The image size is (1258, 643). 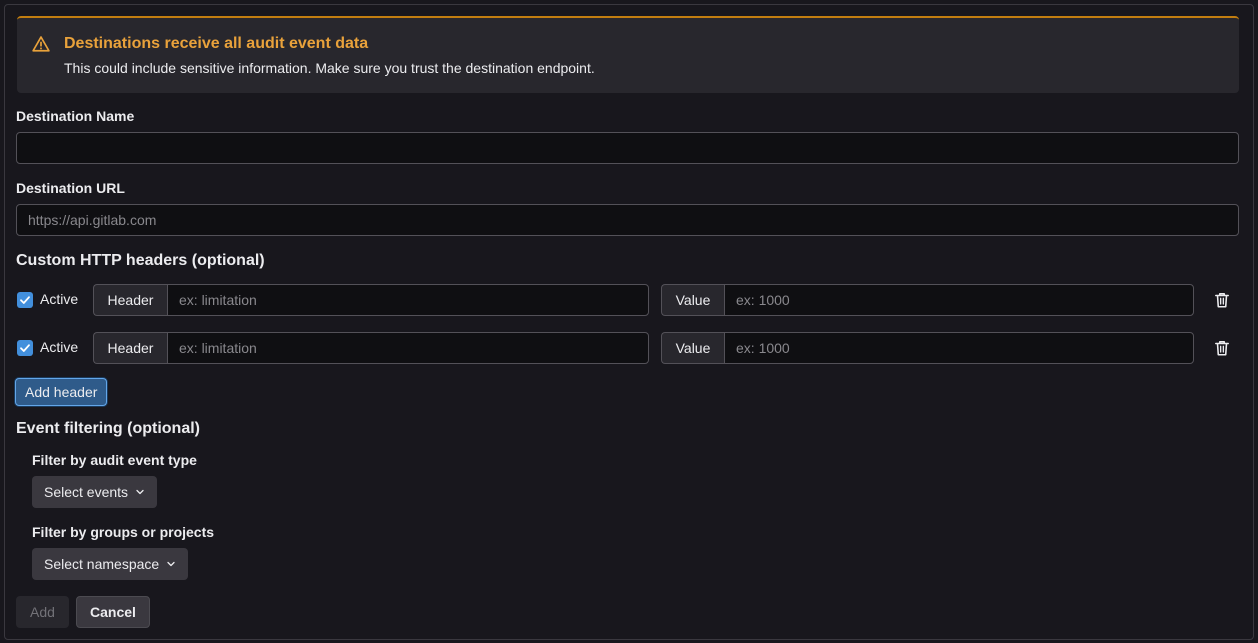 I want to click on destination-url-input, so click(x=627, y=220).